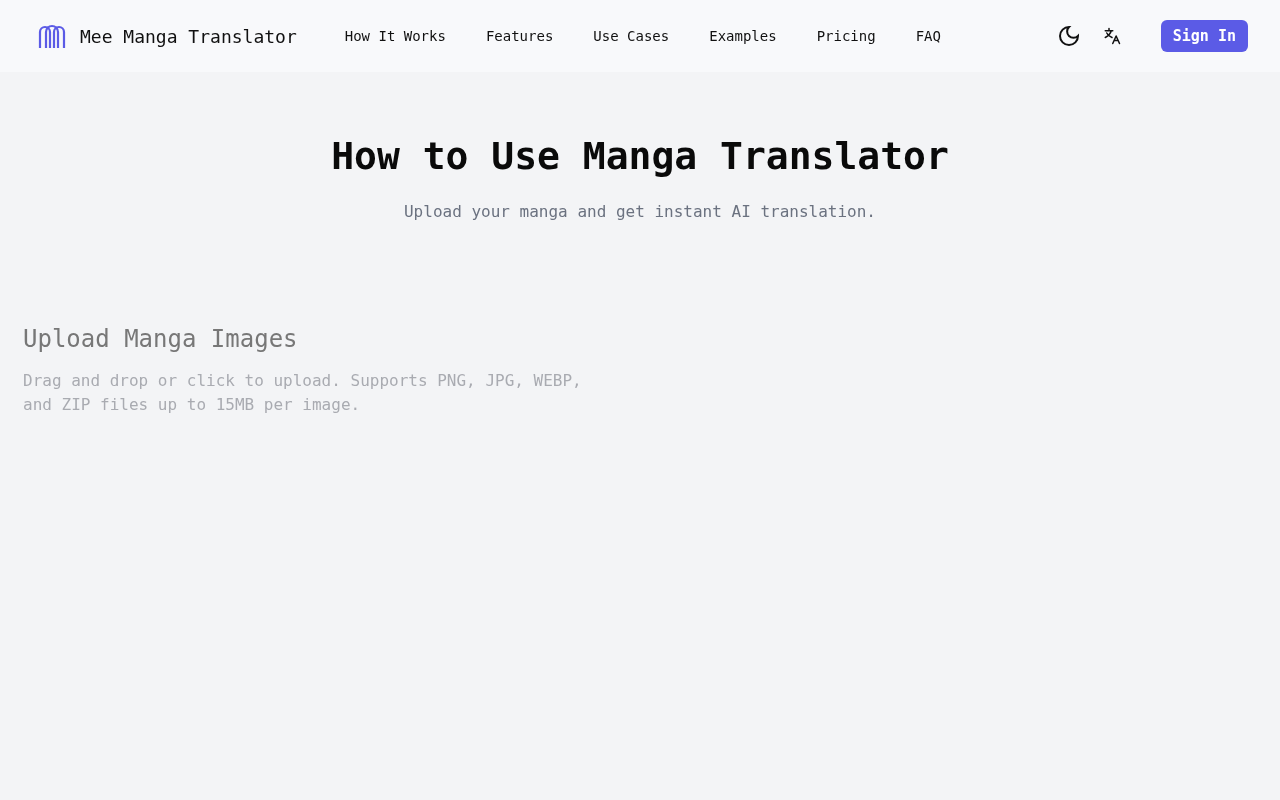 The image size is (1280, 800). What do you see at coordinates (846, 36) in the screenshot?
I see `nav-link: Pricing` at bounding box center [846, 36].